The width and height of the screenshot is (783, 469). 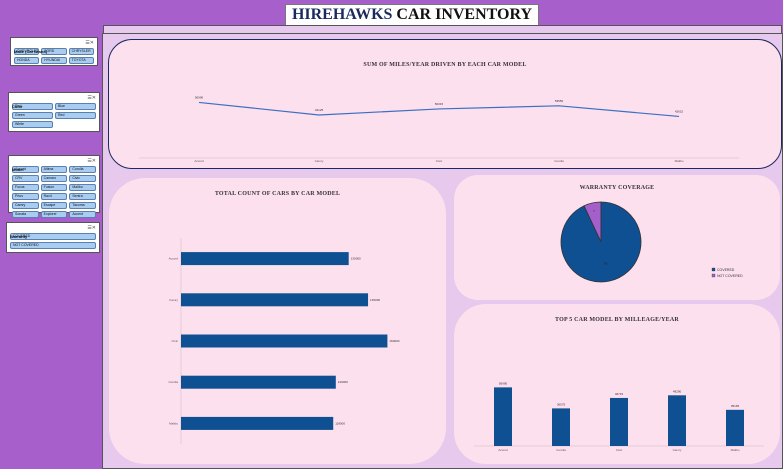 I want to click on slicer-item: CRV, so click(x=25, y=178).